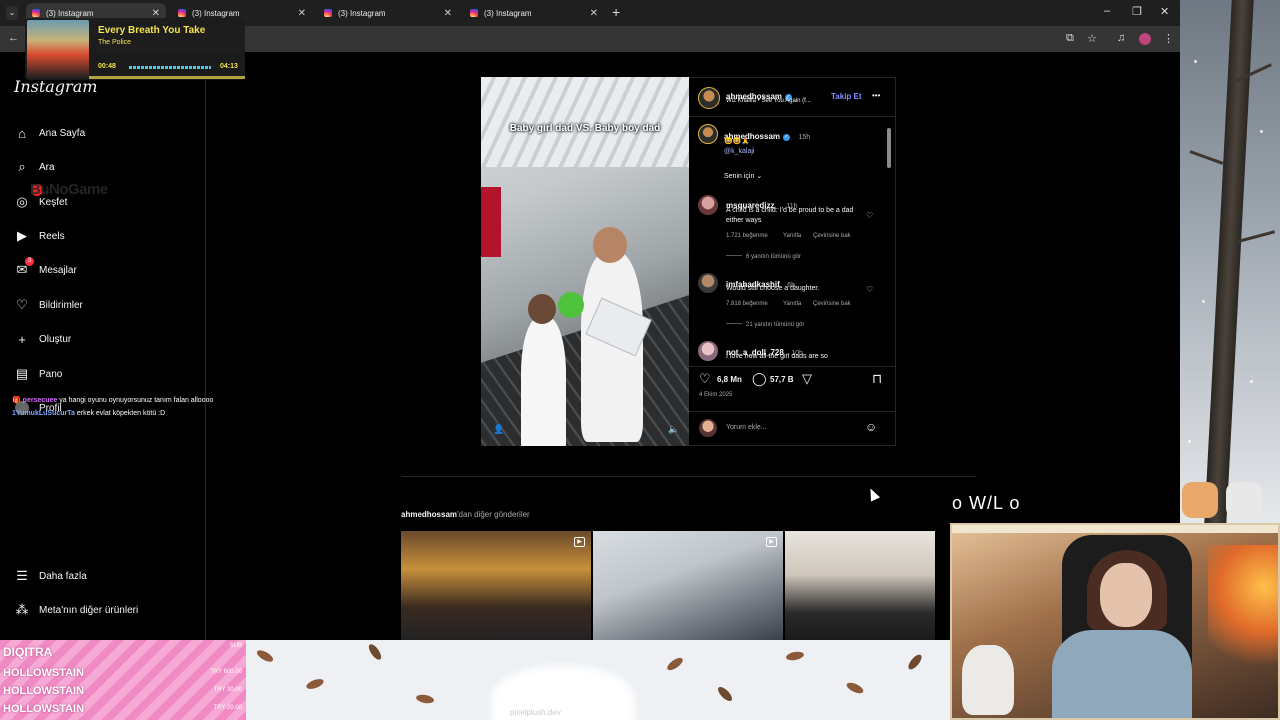  What do you see at coordinates (429, 514) in the screenshot?
I see `more-posts-username: ahmedhossam` at bounding box center [429, 514].